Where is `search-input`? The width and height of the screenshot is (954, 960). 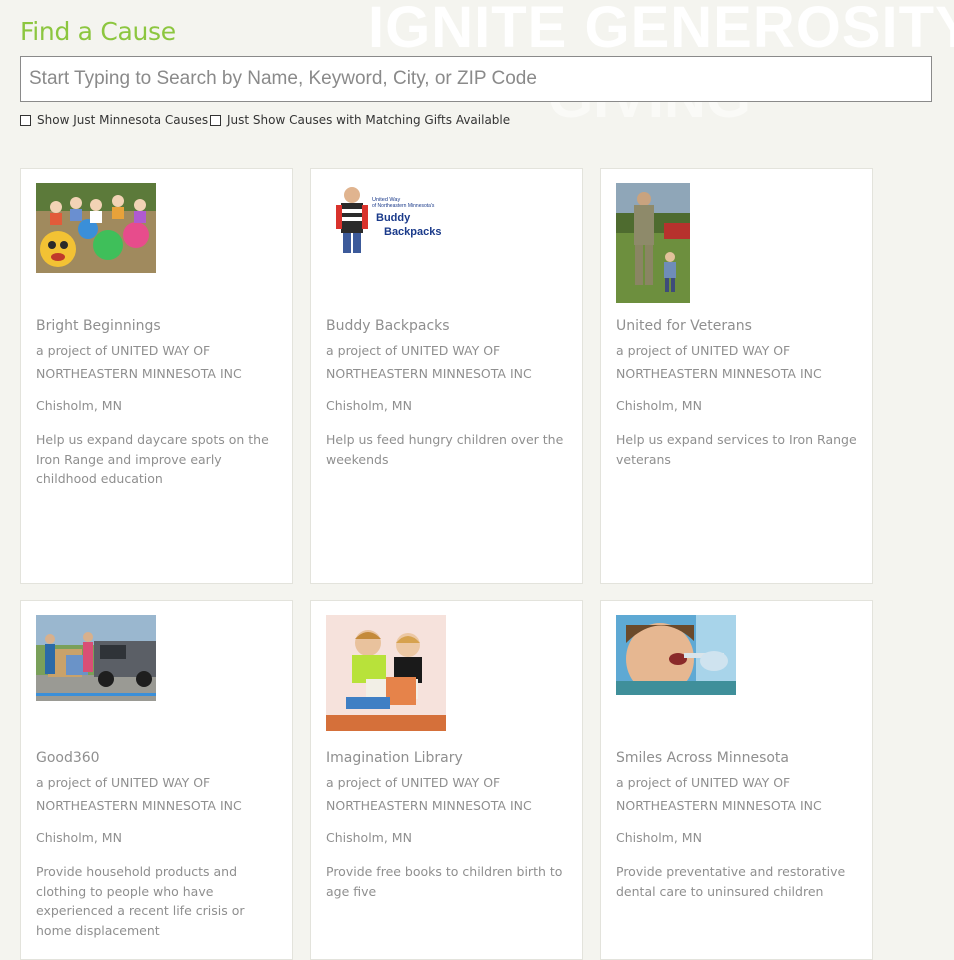
search-input is located at coordinates (476, 79).